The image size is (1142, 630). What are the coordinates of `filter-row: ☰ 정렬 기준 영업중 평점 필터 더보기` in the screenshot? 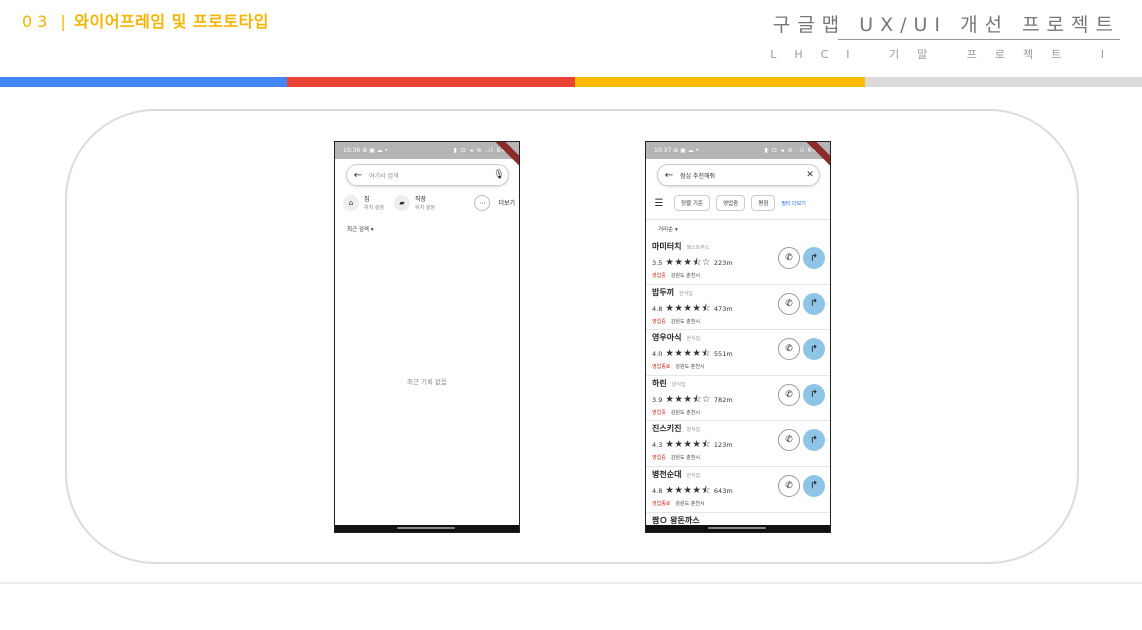 It's located at (740, 203).